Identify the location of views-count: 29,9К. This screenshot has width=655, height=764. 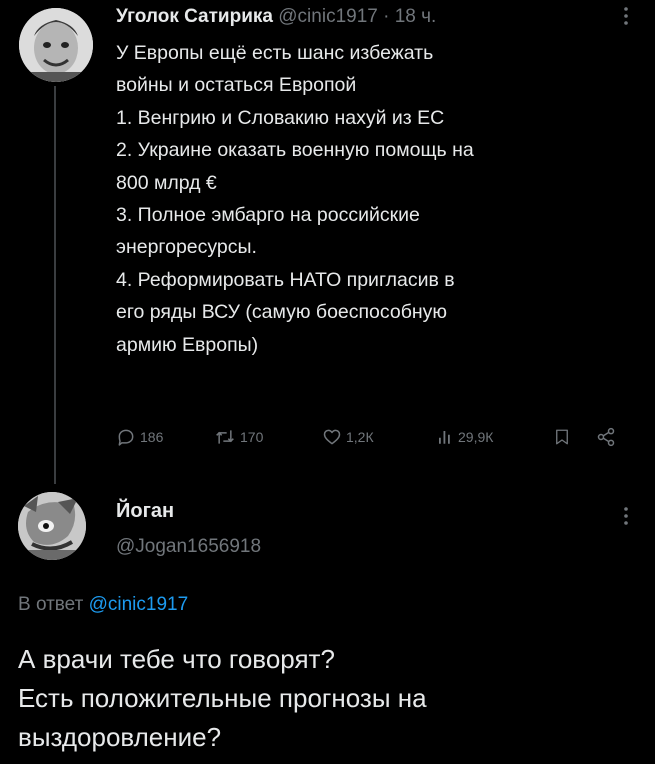
(476, 437).